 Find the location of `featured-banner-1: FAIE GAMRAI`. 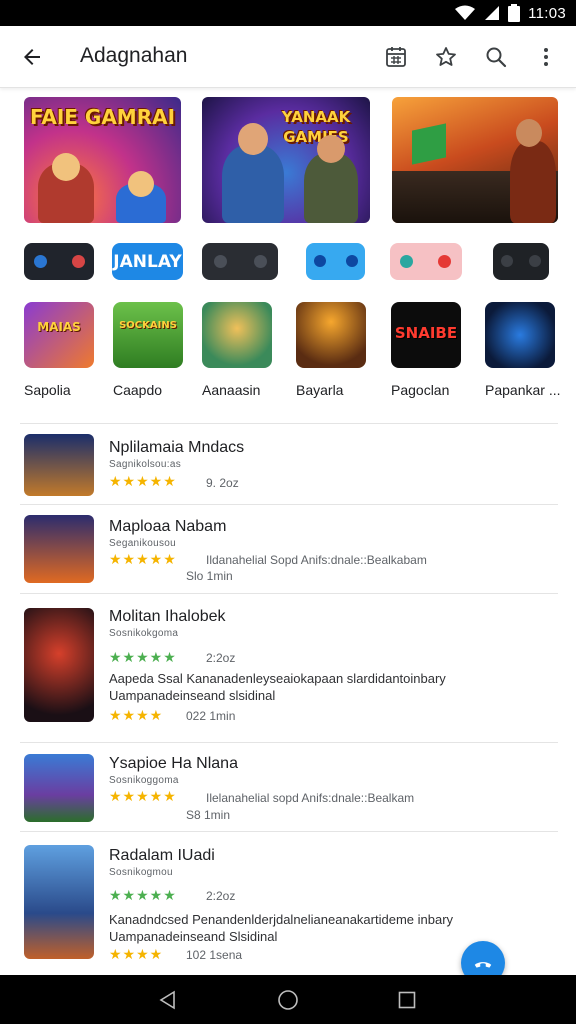

featured-banner-1: FAIE GAMRAI is located at coordinates (102, 160).